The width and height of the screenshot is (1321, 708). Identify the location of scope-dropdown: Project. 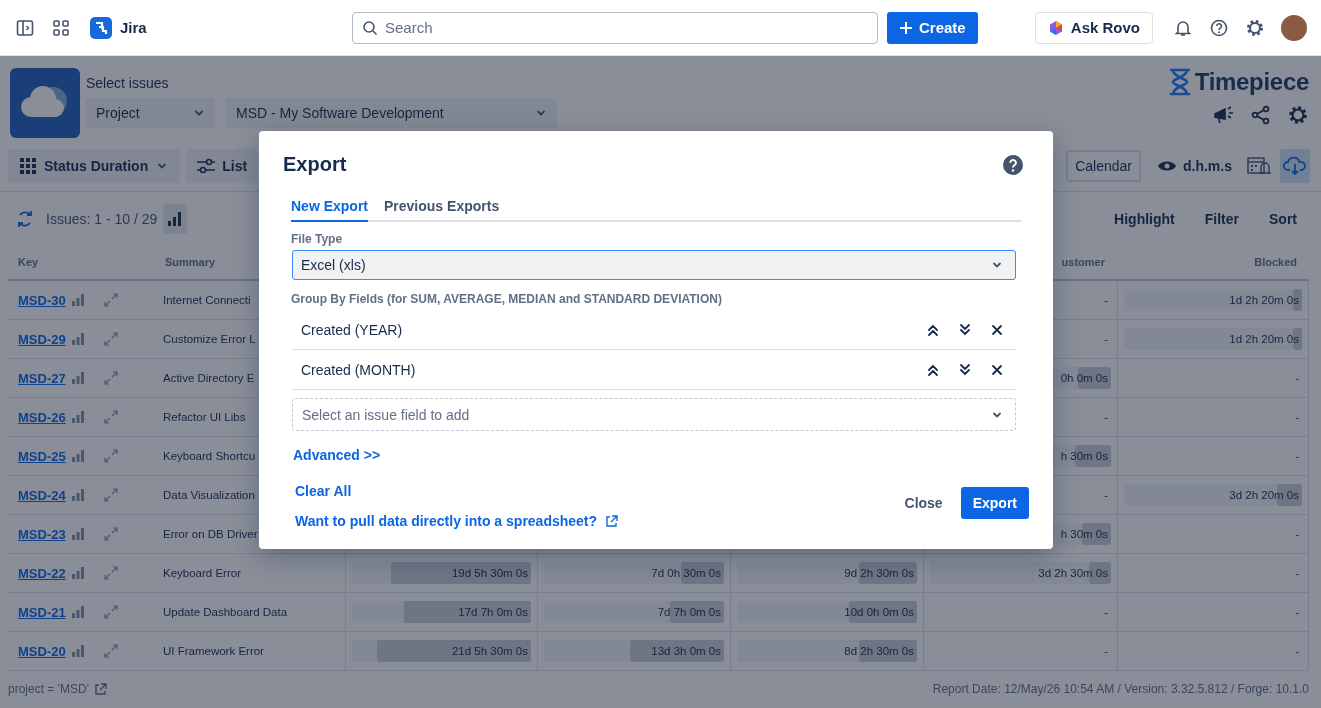
(150, 113).